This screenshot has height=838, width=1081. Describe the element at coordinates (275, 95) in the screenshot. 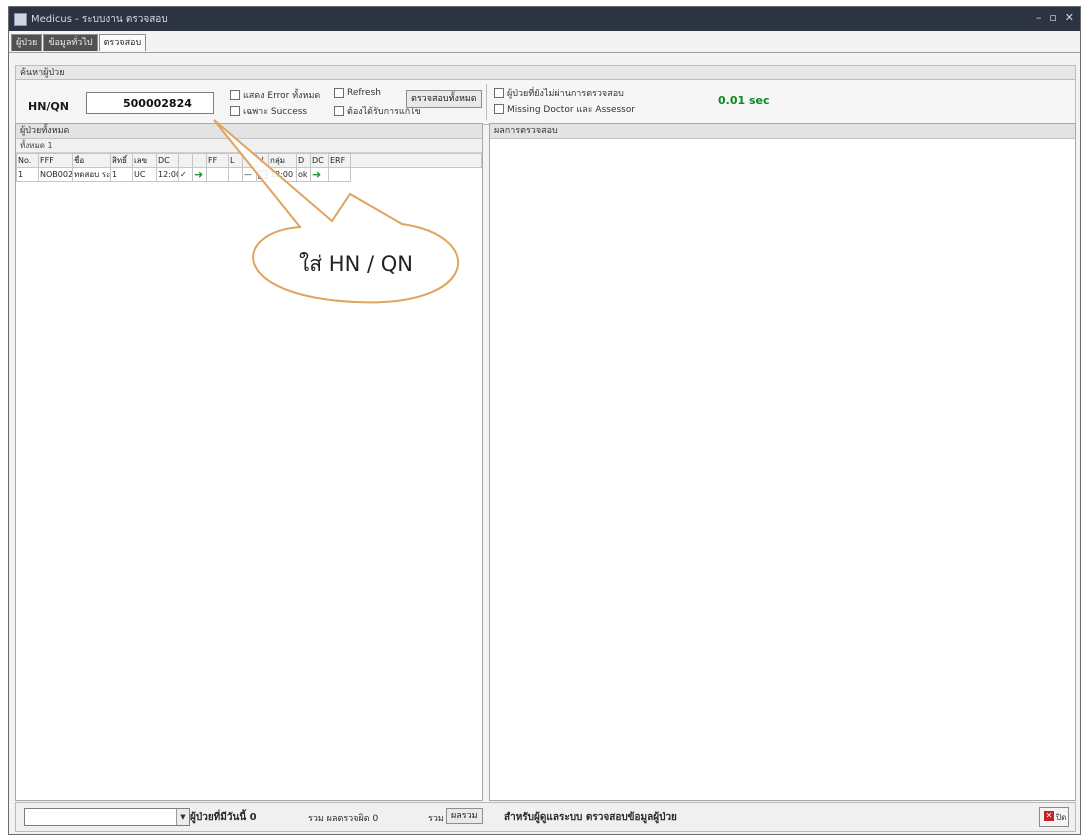

I see `option-show-all-errors: แสดง Error ทั้งหมด` at that location.